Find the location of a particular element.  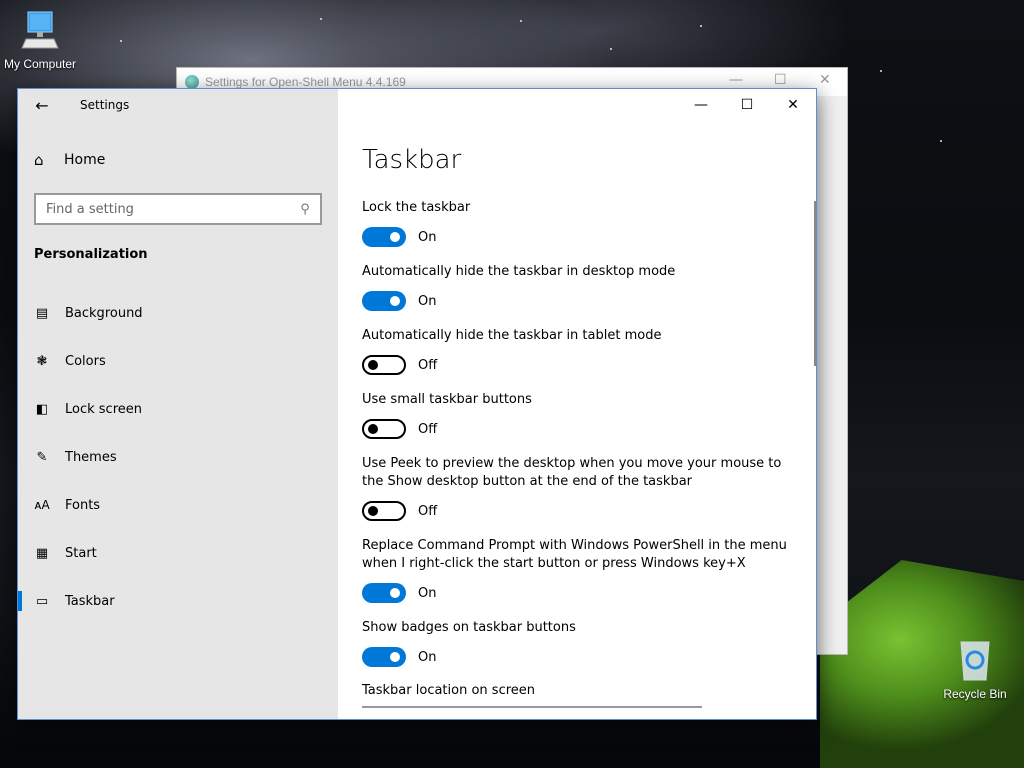

open-shell-title: Settings for Open-Shell Menu 4.4.169 is located at coordinates (305, 82).